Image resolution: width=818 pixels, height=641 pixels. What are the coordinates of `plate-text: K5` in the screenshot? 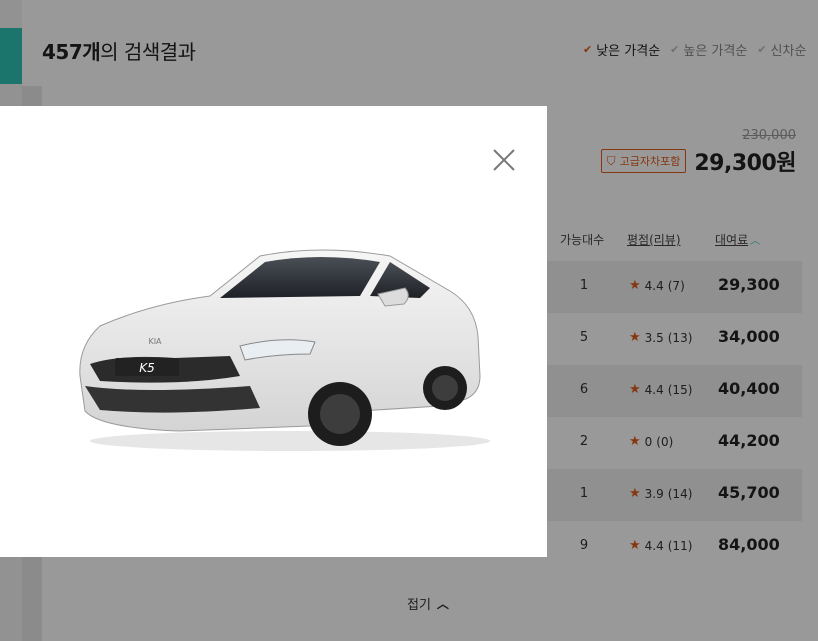 It's located at (147, 368).